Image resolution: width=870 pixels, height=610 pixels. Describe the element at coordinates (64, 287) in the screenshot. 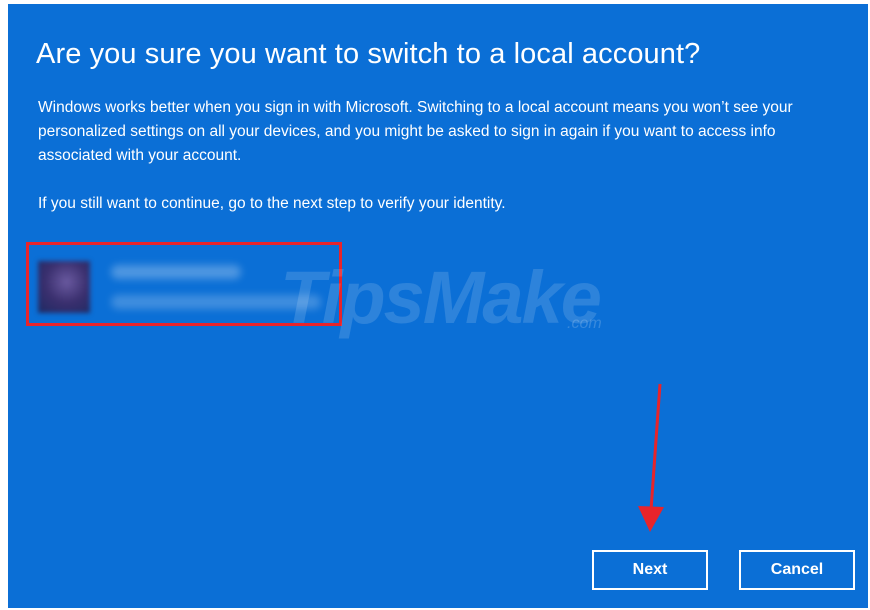

I see `avatar` at that location.